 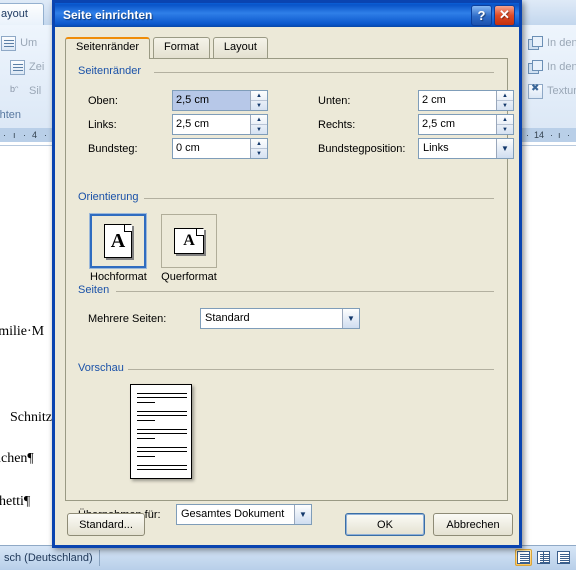 What do you see at coordinates (561, 43) in the screenshot?
I see `ribbon-item-label: In den` at bounding box center [561, 43].